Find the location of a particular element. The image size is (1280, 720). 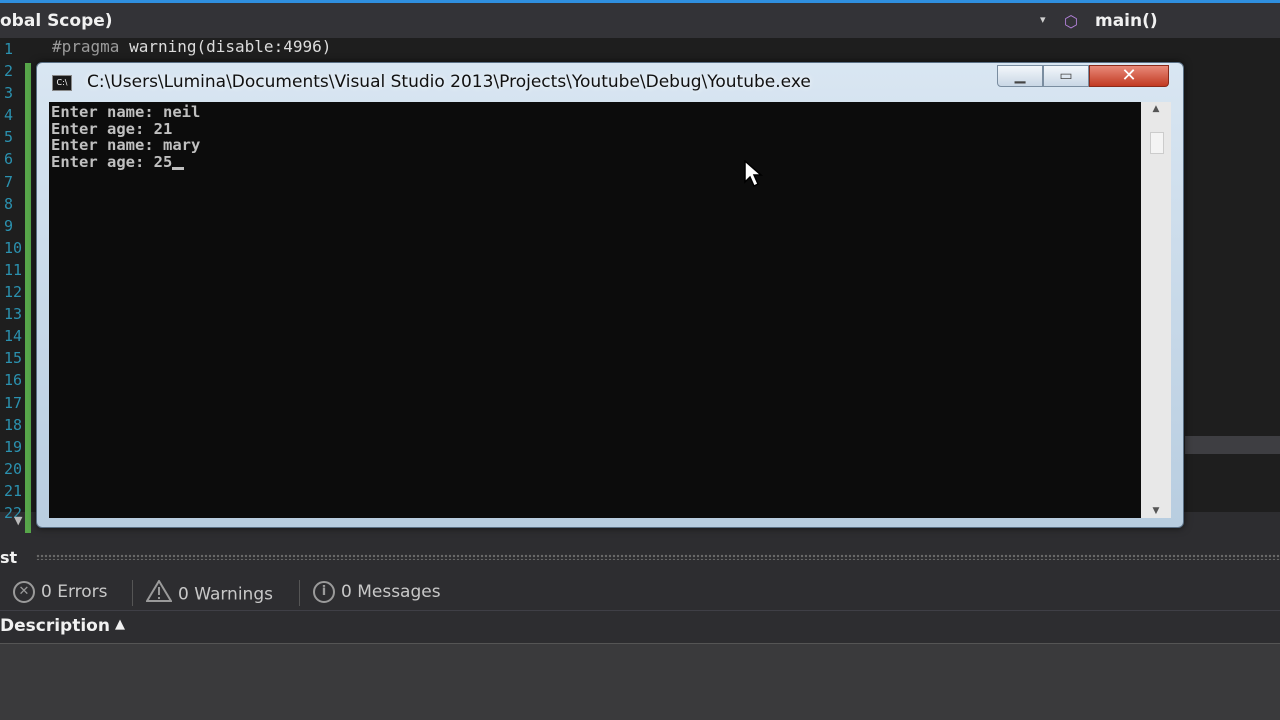

line-number: 11 is located at coordinates (13, 269).